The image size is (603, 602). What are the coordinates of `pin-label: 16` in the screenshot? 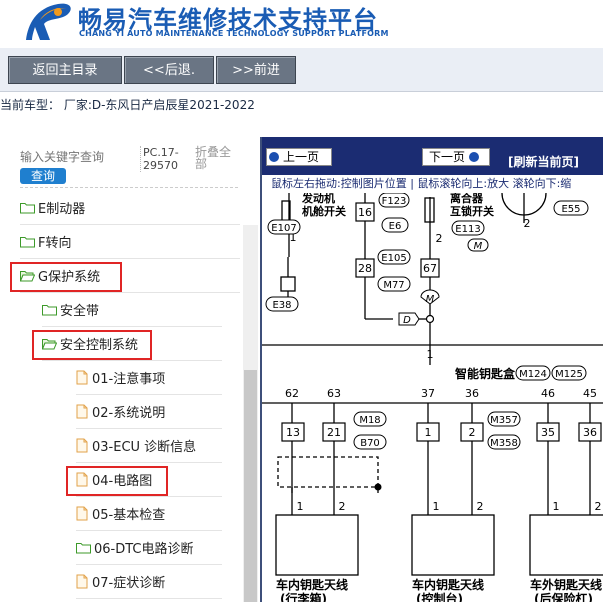 It's located at (365, 212).